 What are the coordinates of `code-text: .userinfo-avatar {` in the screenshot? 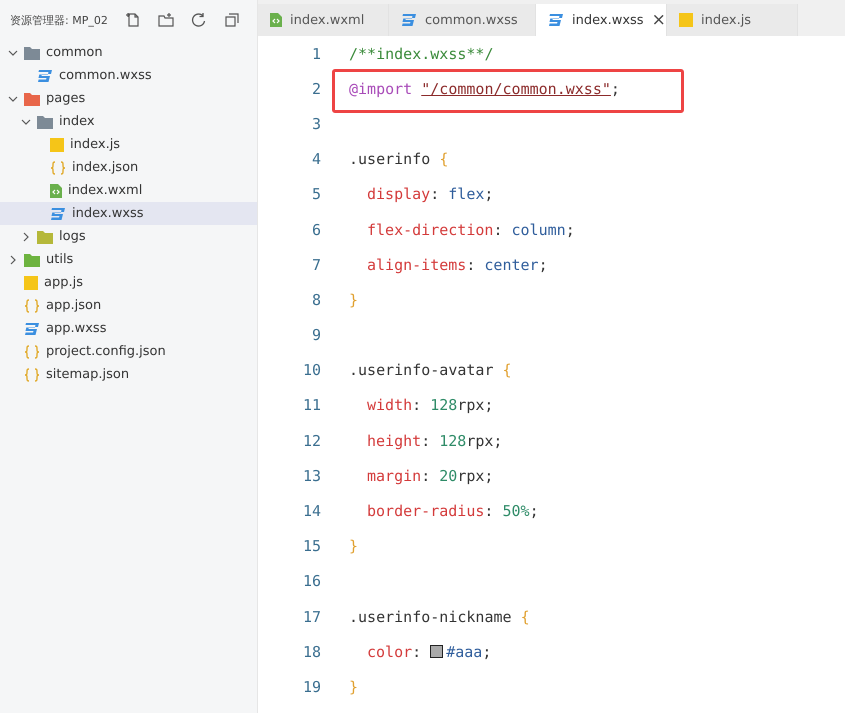 It's located at (430, 370).